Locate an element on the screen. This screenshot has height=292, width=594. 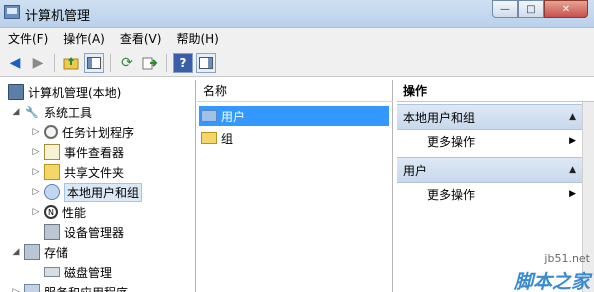
action-more-actions-1: 更多操作 ▶ is located at coordinates (489, 141).